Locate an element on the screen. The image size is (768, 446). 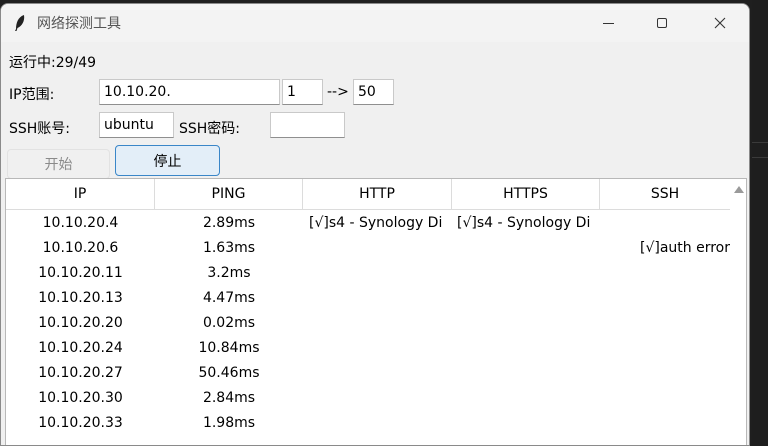
ssh-user-label: SSH账号: is located at coordinates (40, 129).